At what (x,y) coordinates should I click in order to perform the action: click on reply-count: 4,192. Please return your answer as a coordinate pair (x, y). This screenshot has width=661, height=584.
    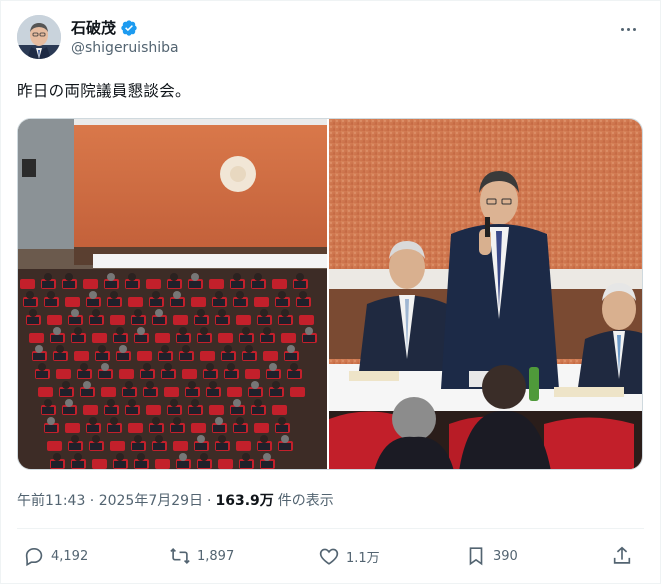
    Looking at the image, I should click on (70, 556).